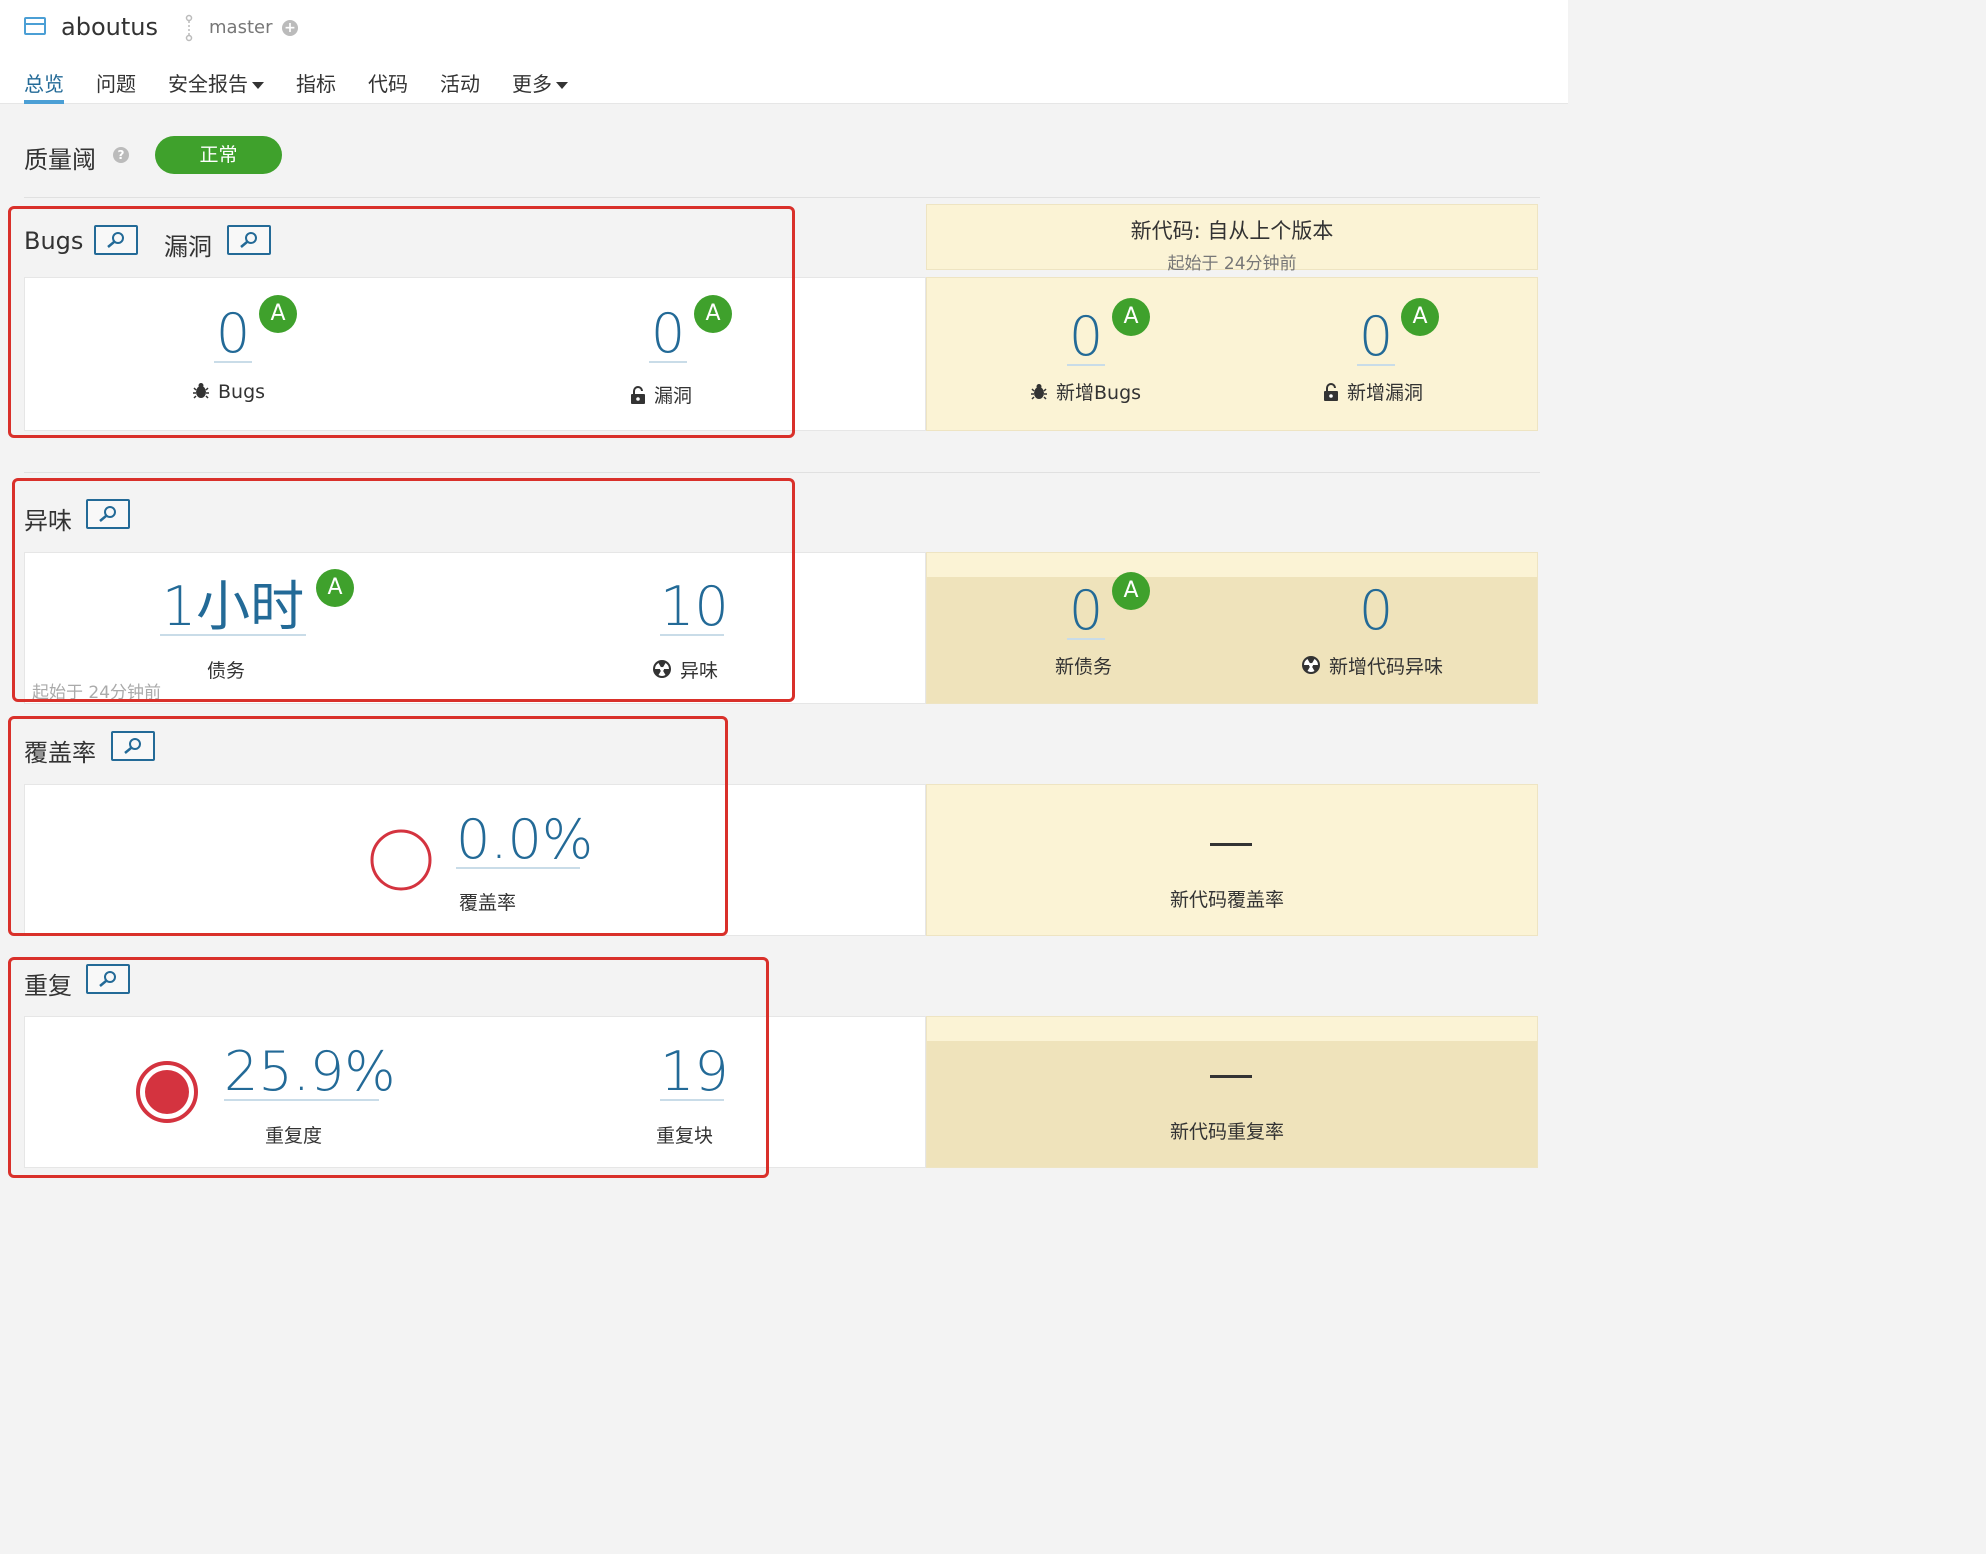  What do you see at coordinates (290, 28) in the screenshot?
I see `add-branch-icon: +` at bounding box center [290, 28].